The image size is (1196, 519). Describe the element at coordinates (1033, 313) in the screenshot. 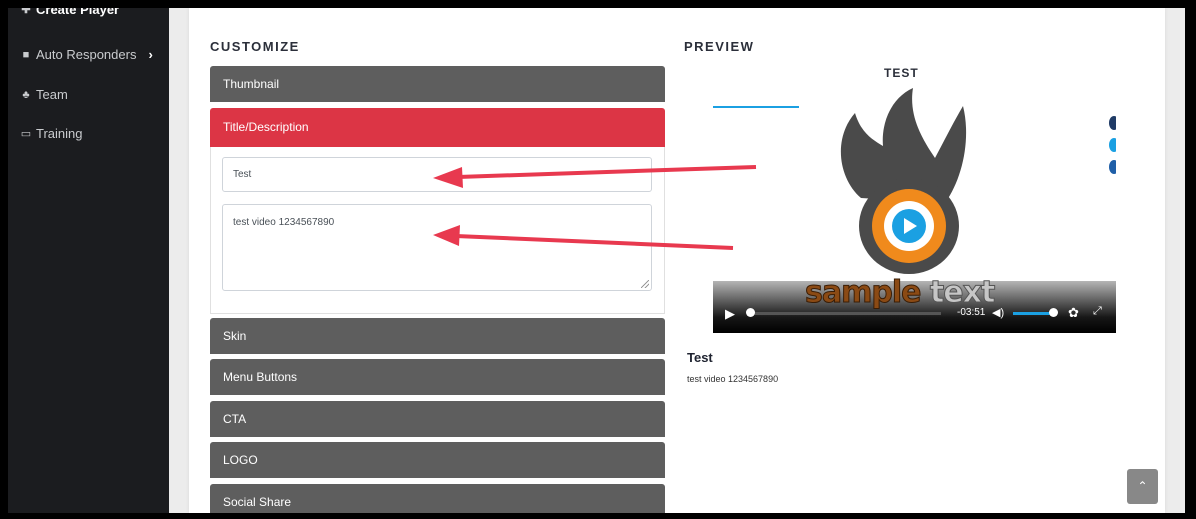

I see `volume-slider` at that location.